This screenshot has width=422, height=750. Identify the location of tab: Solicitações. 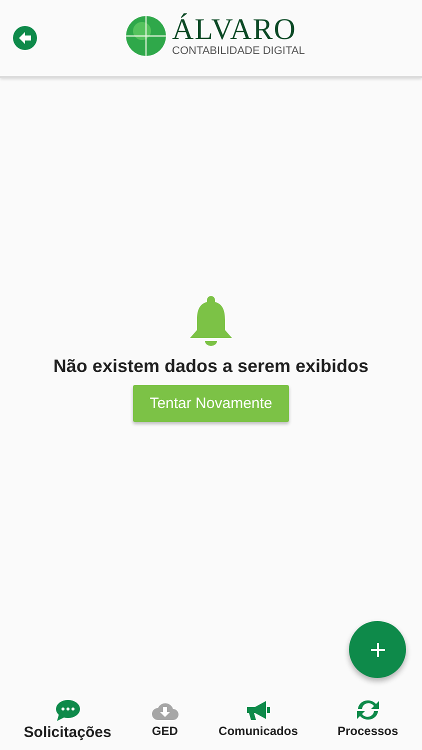
(68, 719).